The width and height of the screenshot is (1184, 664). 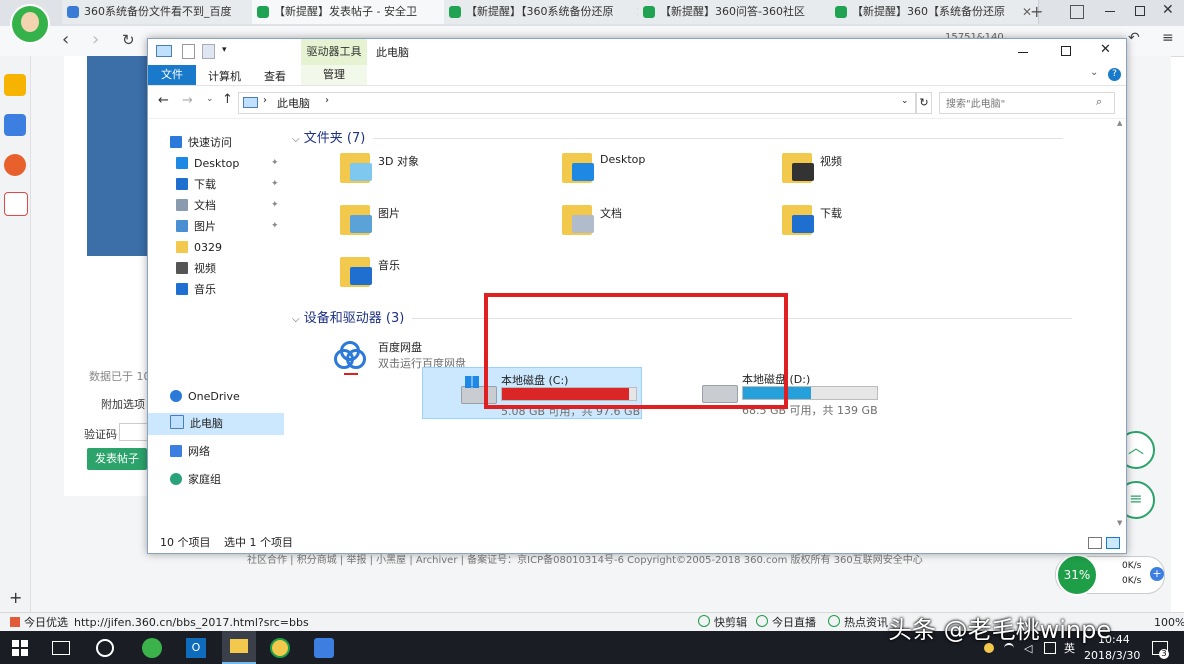 What do you see at coordinates (46, 622) in the screenshot?
I see `today-picks: 今日优选` at bounding box center [46, 622].